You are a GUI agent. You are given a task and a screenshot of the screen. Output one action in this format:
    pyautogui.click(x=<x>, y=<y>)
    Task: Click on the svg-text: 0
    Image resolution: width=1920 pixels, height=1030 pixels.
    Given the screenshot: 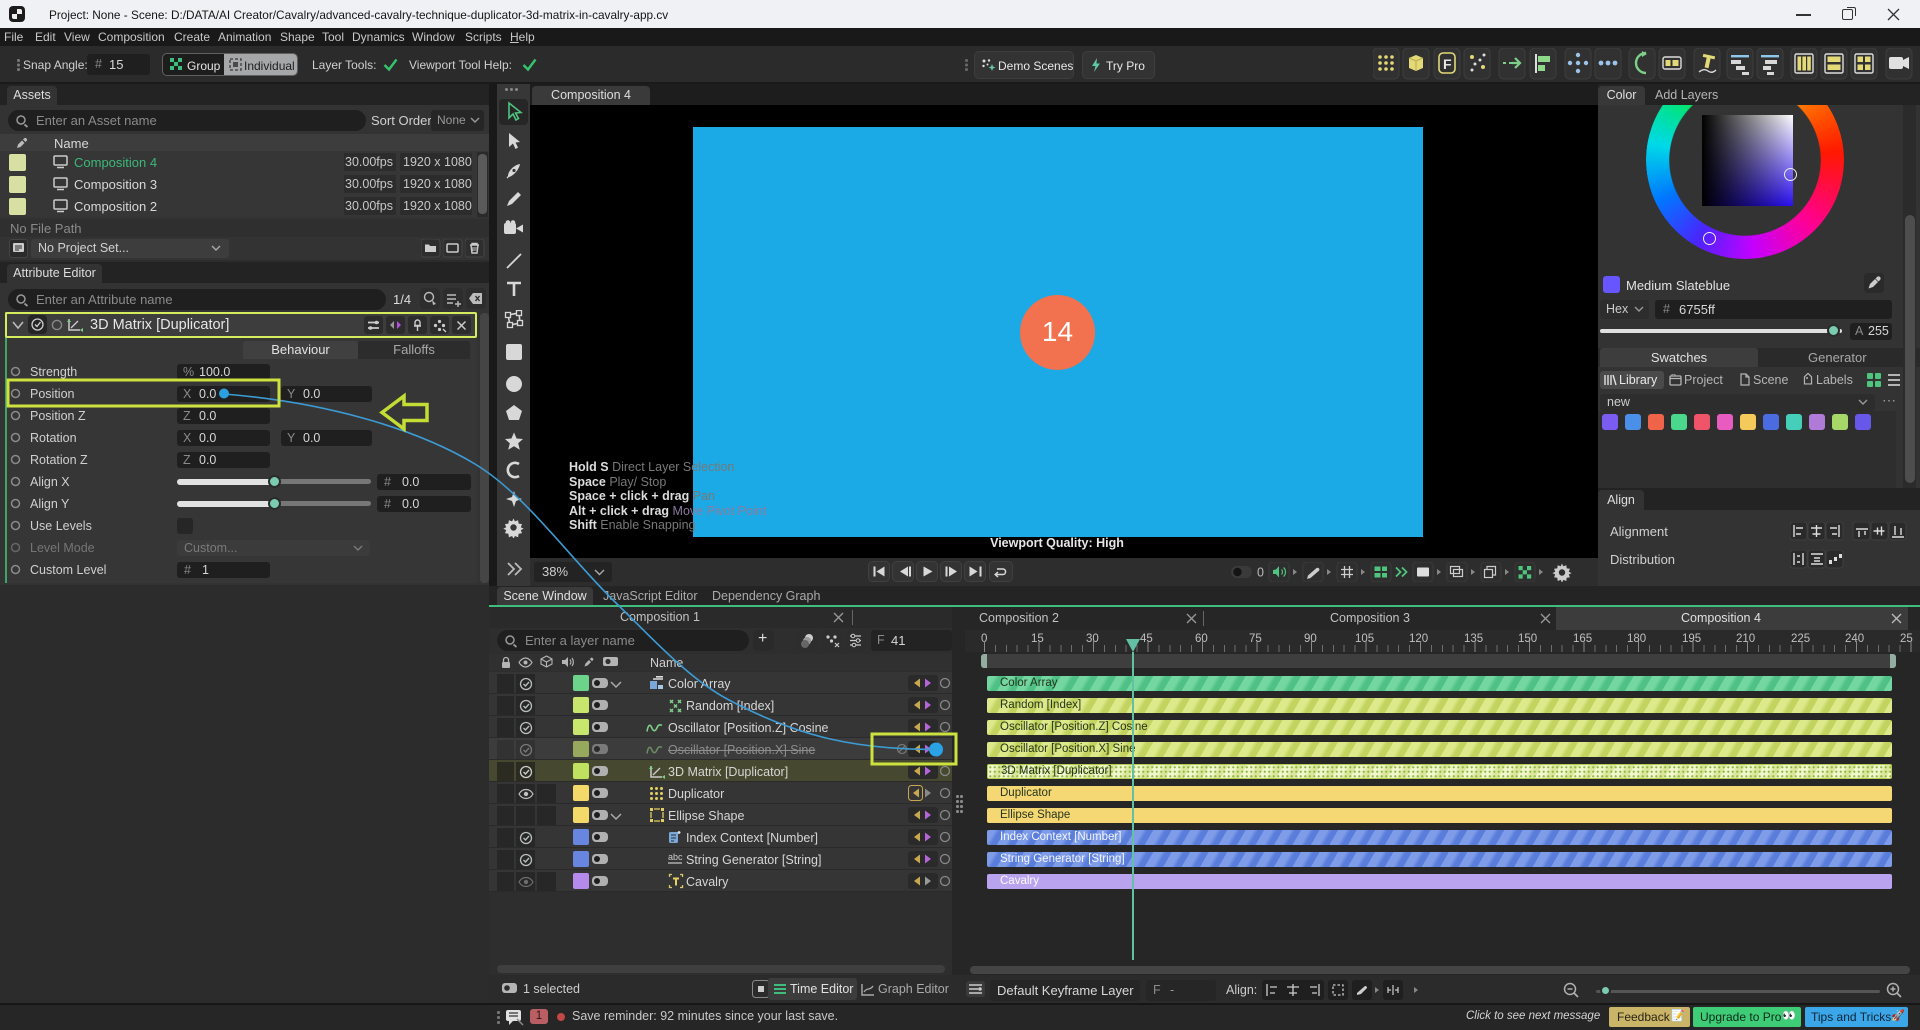 What is the action you would take?
    pyautogui.click(x=1260, y=573)
    